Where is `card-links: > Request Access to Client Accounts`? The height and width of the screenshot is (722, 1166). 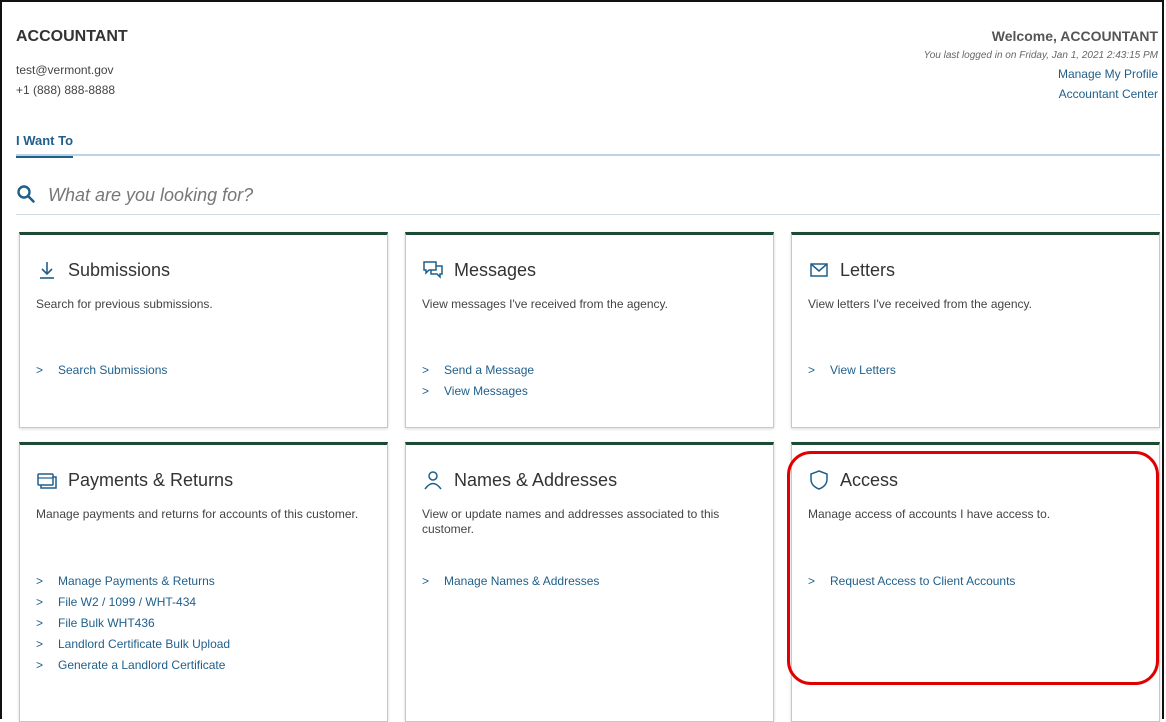 card-links: > Request Access to Client Accounts is located at coordinates (911, 581).